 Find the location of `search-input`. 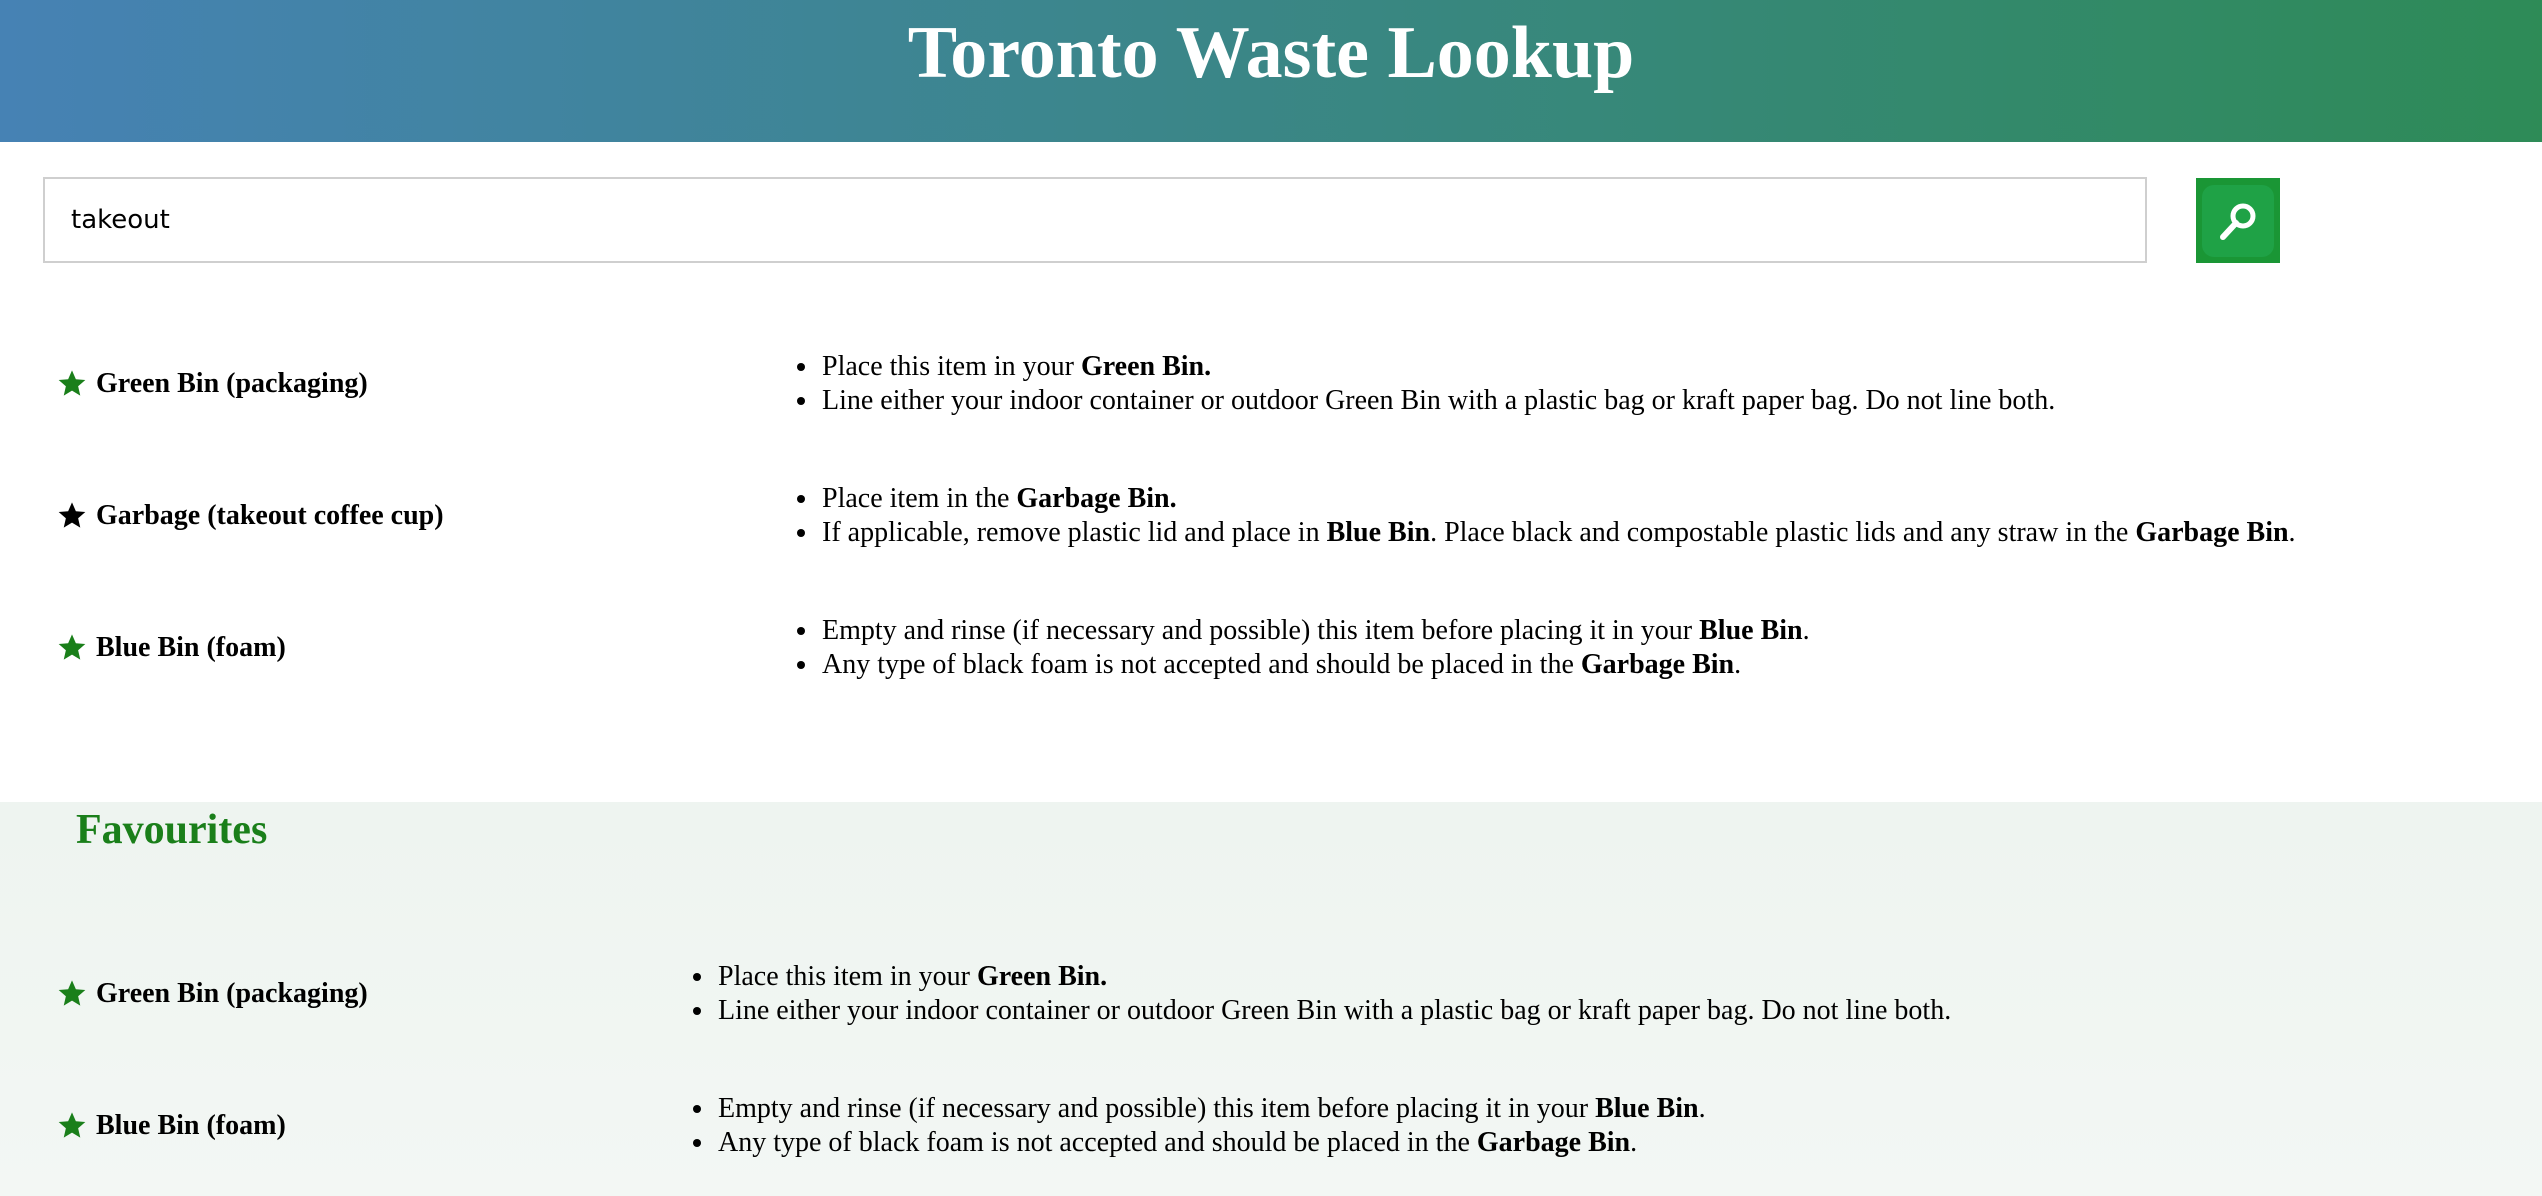

search-input is located at coordinates (1095, 220).